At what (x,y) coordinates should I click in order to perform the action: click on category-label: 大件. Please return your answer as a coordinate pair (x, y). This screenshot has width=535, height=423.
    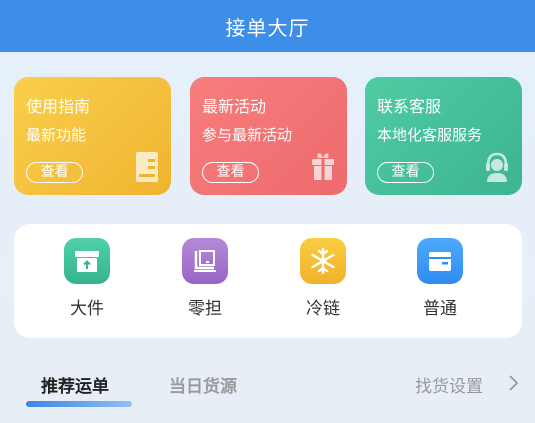
    Looking at the image, I should click on (87, 309).